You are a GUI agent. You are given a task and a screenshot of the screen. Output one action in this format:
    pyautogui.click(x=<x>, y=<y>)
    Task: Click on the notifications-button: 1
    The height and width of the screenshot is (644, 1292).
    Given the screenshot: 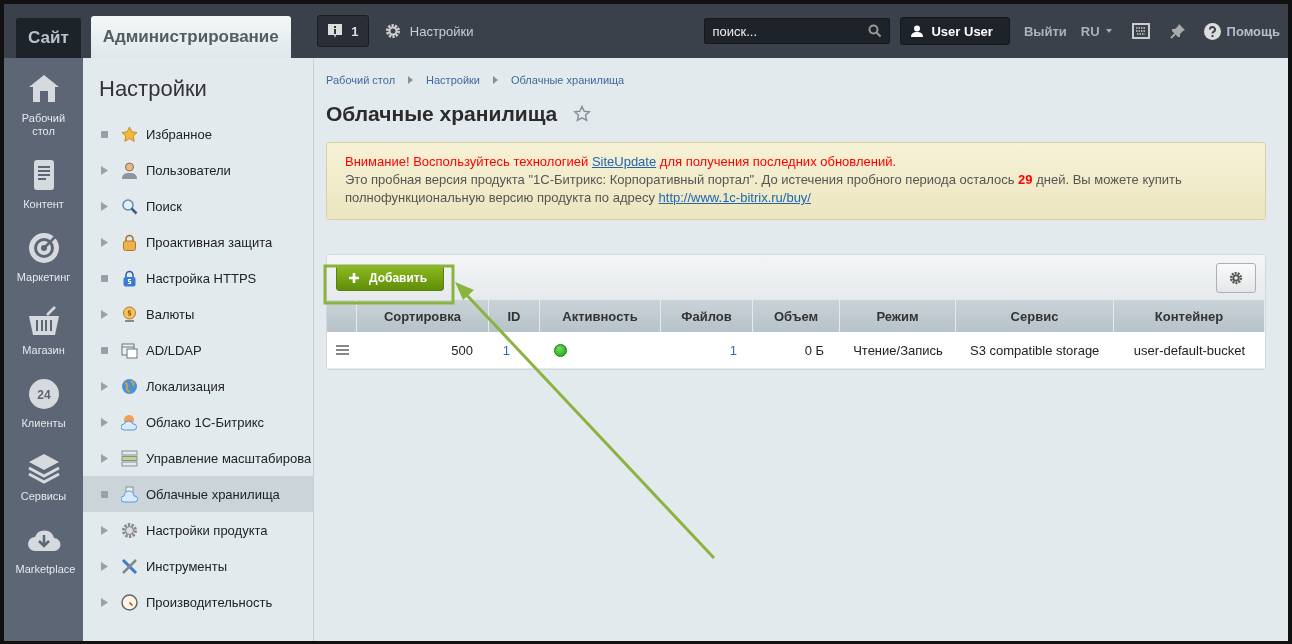 What is the action you would take?
    pyautogui.click(x=342, y=31)
    